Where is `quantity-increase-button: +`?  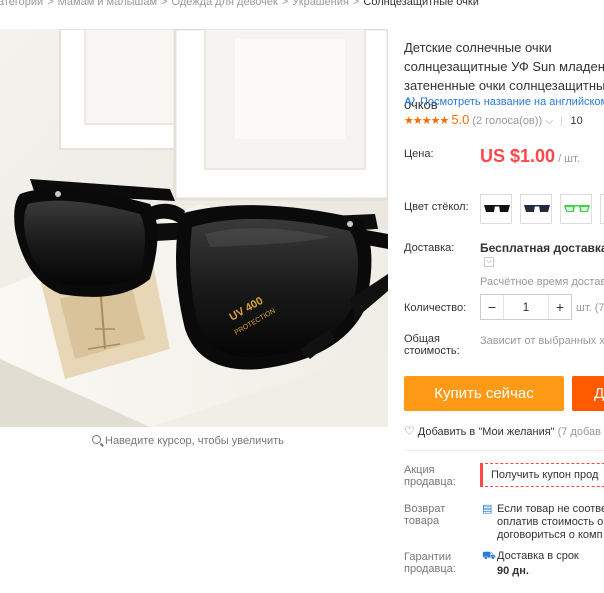
quantity-increase-button: + is located at coordinates (559, 307).